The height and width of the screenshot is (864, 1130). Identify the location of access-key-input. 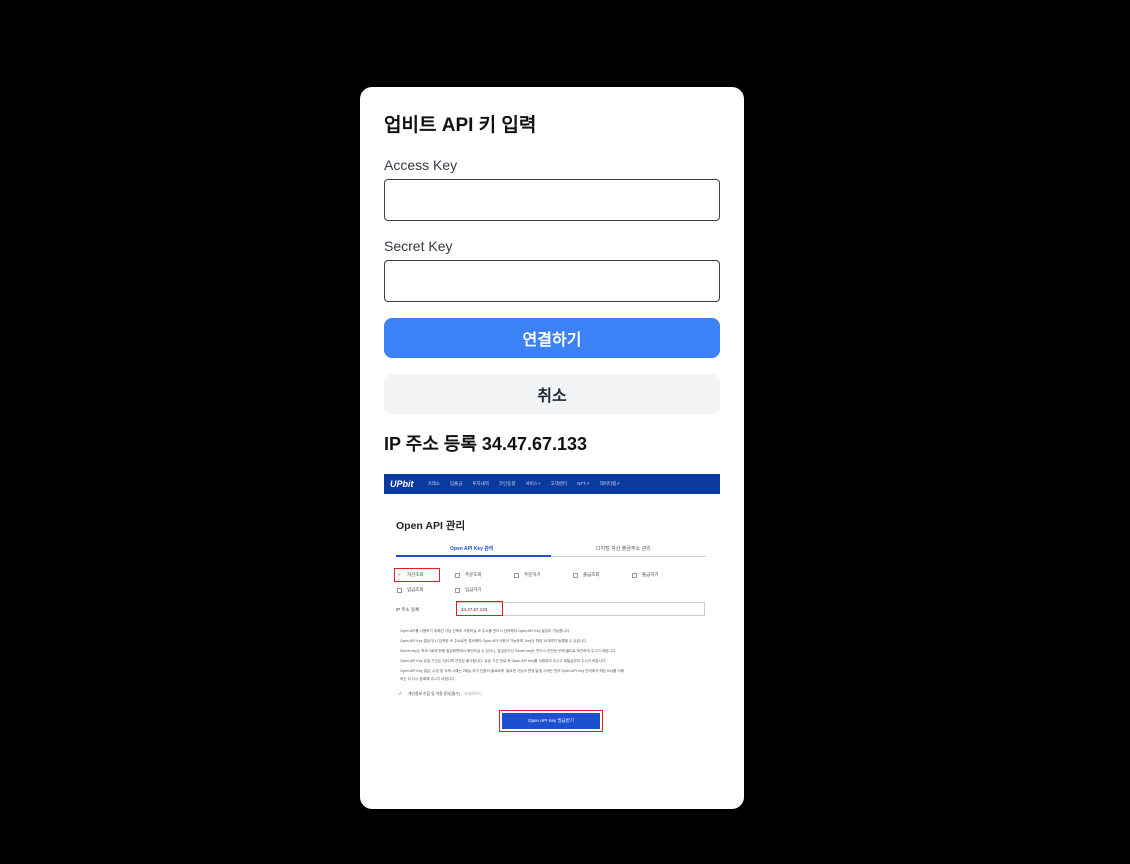
(552, 200).